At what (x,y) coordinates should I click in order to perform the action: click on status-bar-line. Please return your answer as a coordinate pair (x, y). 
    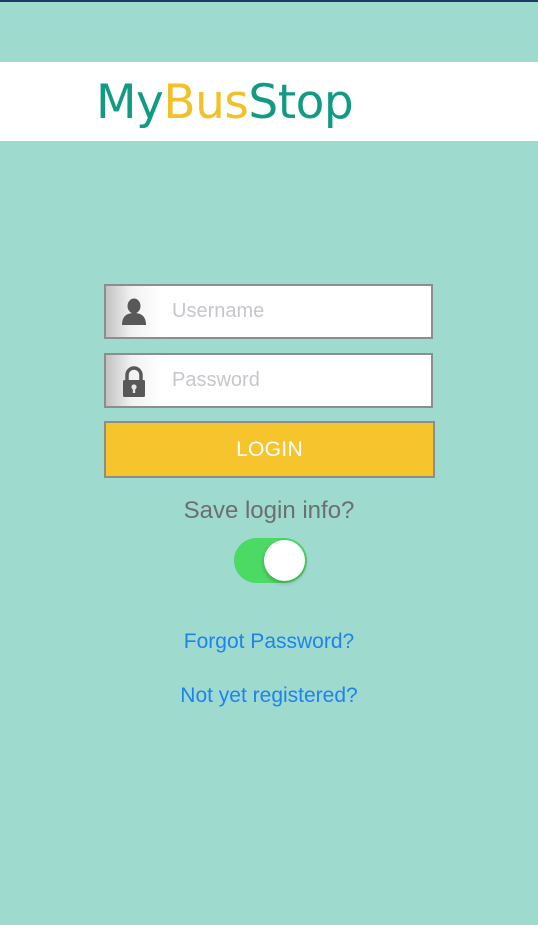
    Looking at the image, I should click on (269, 1).